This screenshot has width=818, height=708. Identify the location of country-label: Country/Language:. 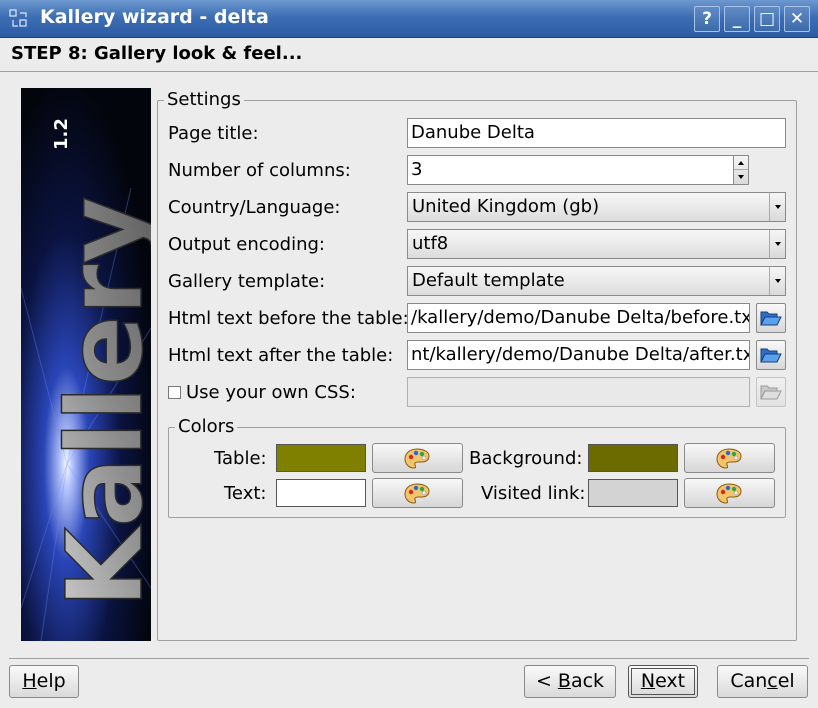
(254, 207).